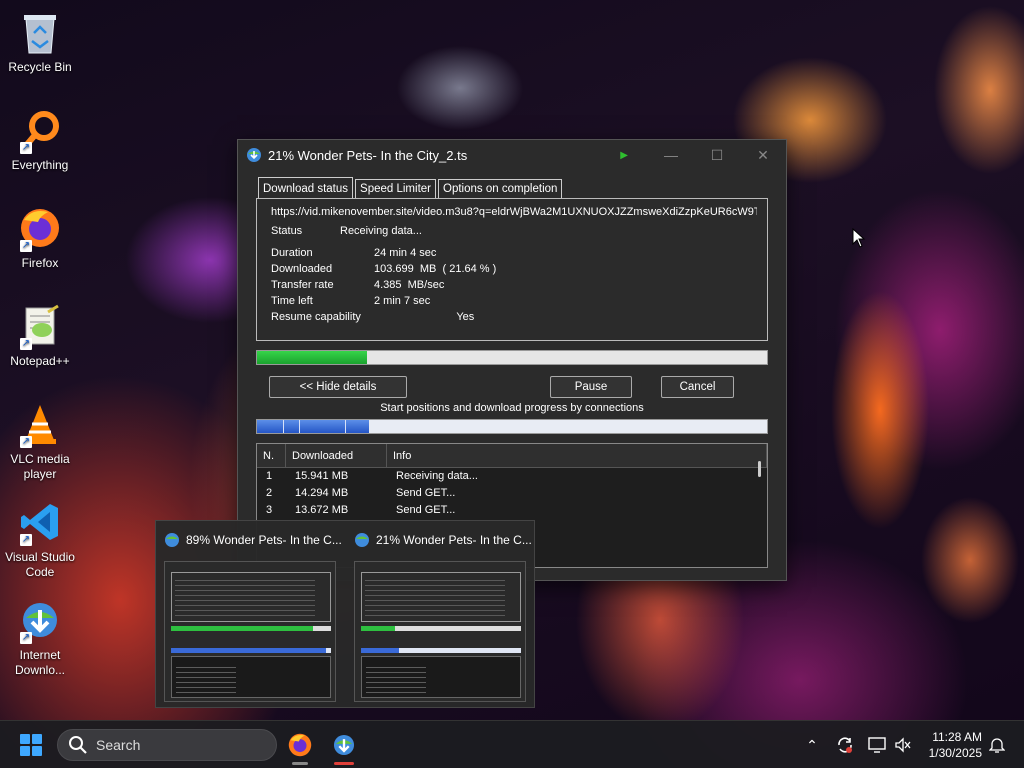 The width and height of the screenshot is (1024, 768). Describe the element at coordinates (577, 455) in the screenshot. I see `column-header-info: Info` at that location.